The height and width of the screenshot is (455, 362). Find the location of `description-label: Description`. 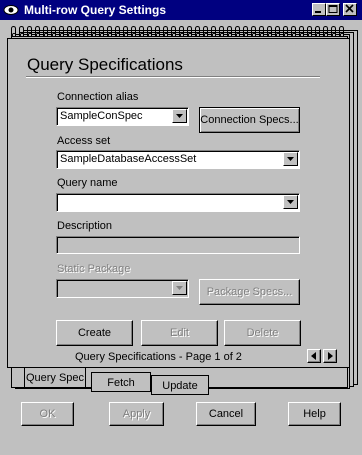

description-label: Description is located at coordinates (85, 226).